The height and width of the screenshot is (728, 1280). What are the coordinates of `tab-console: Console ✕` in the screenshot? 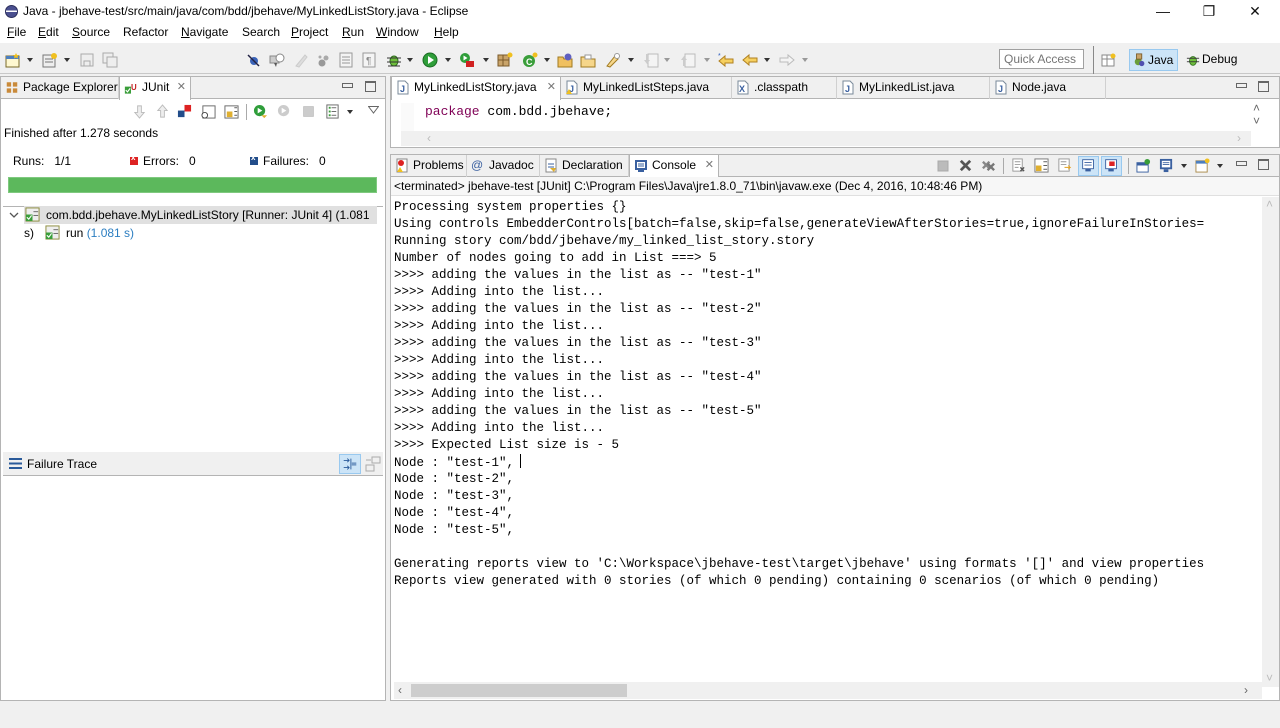 It's located at (674, 166).